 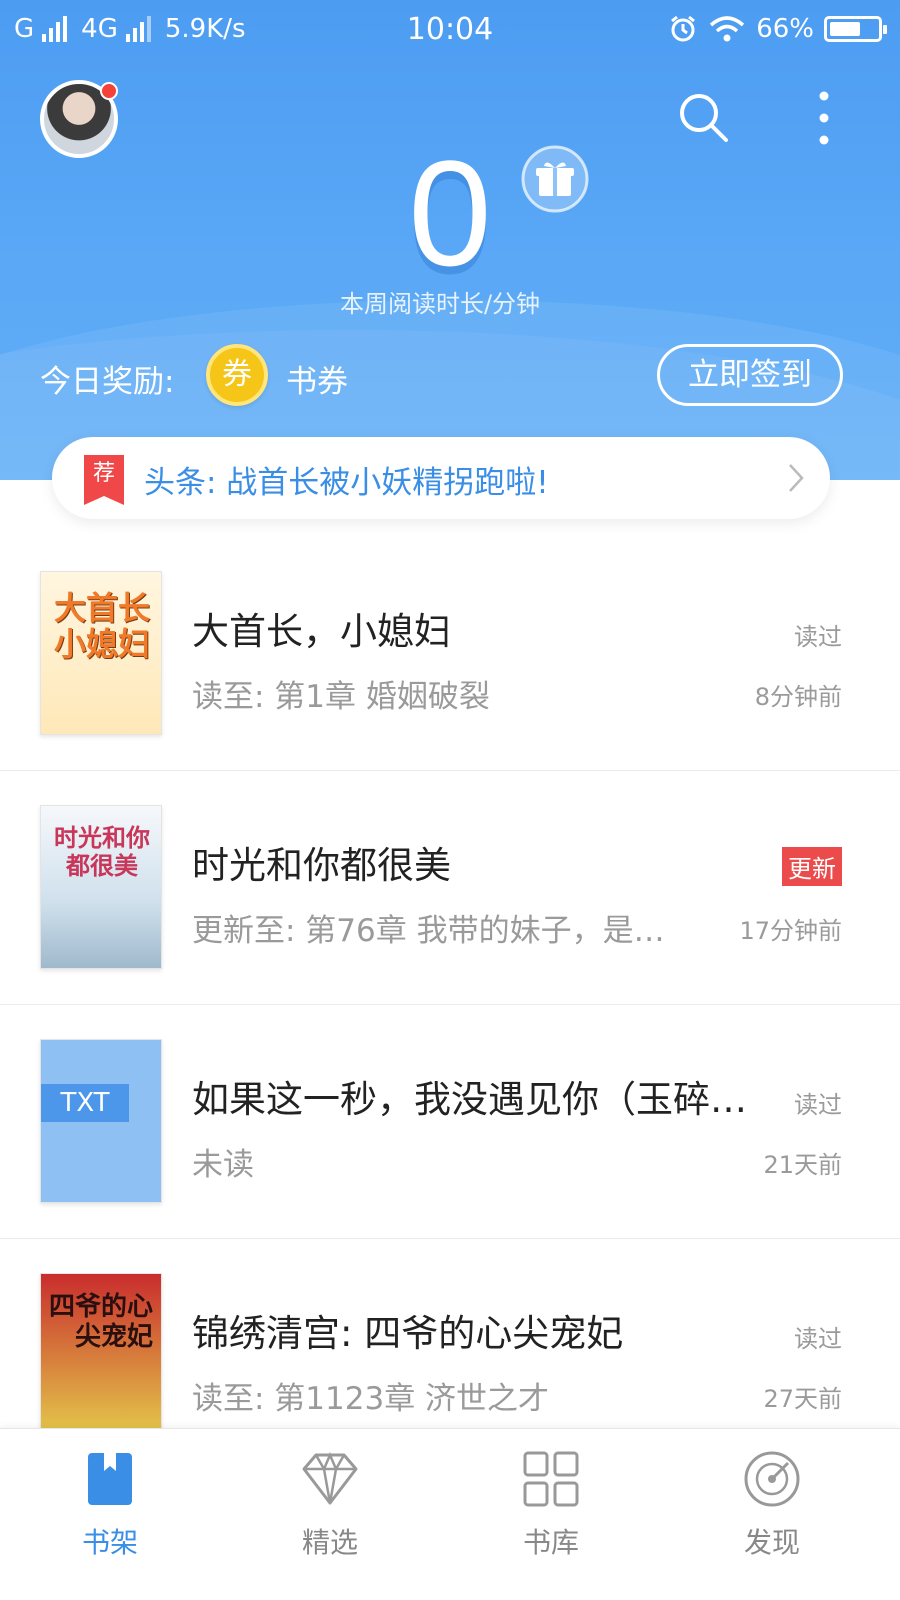 I want to click on cover-title: 大首长小媳妇, so click(x=101, y=626).